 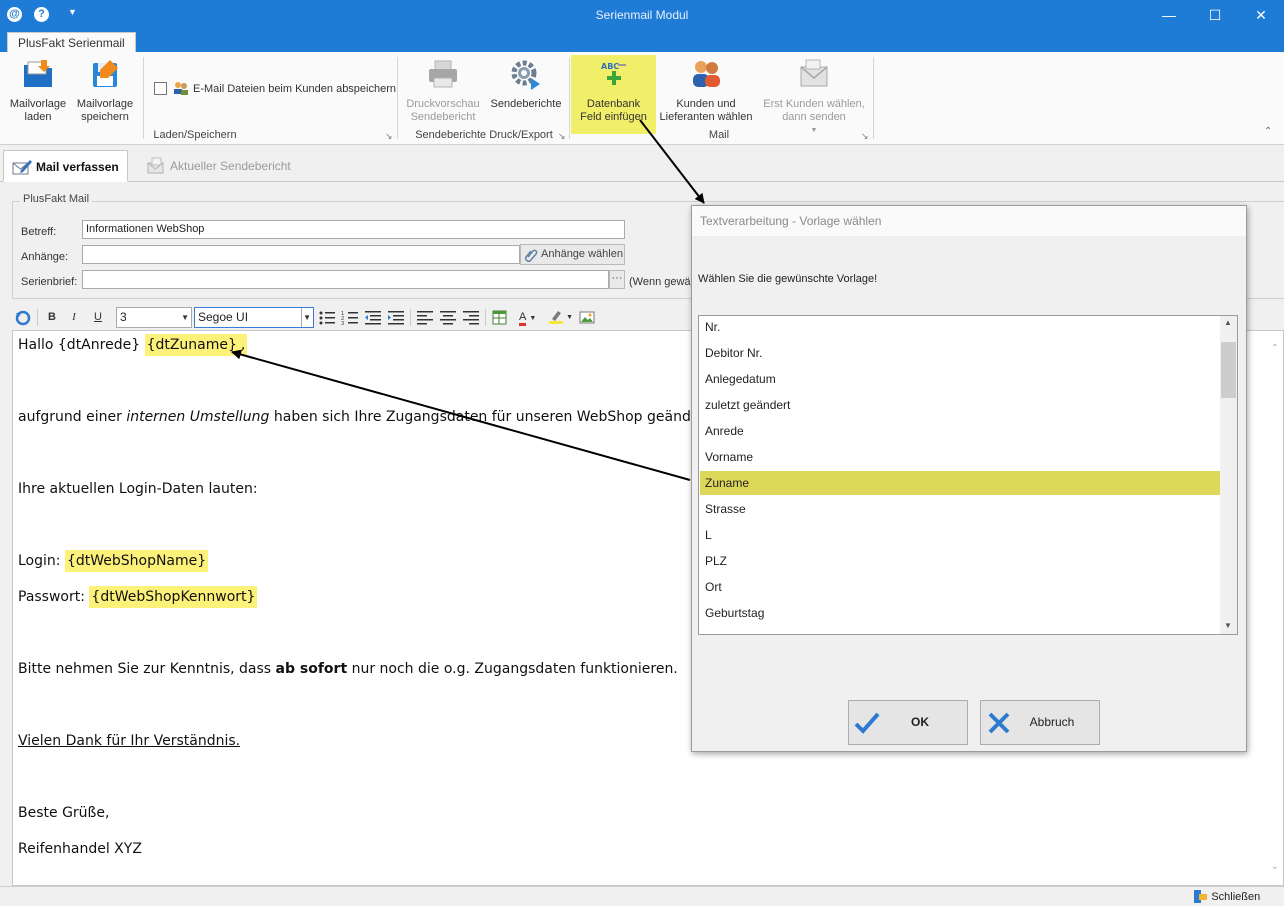 What do you see at coordinates (1275, 348) in the screenshot?
I see `scroll-up-icon: ⌃` at bounding box center [1275, 348].